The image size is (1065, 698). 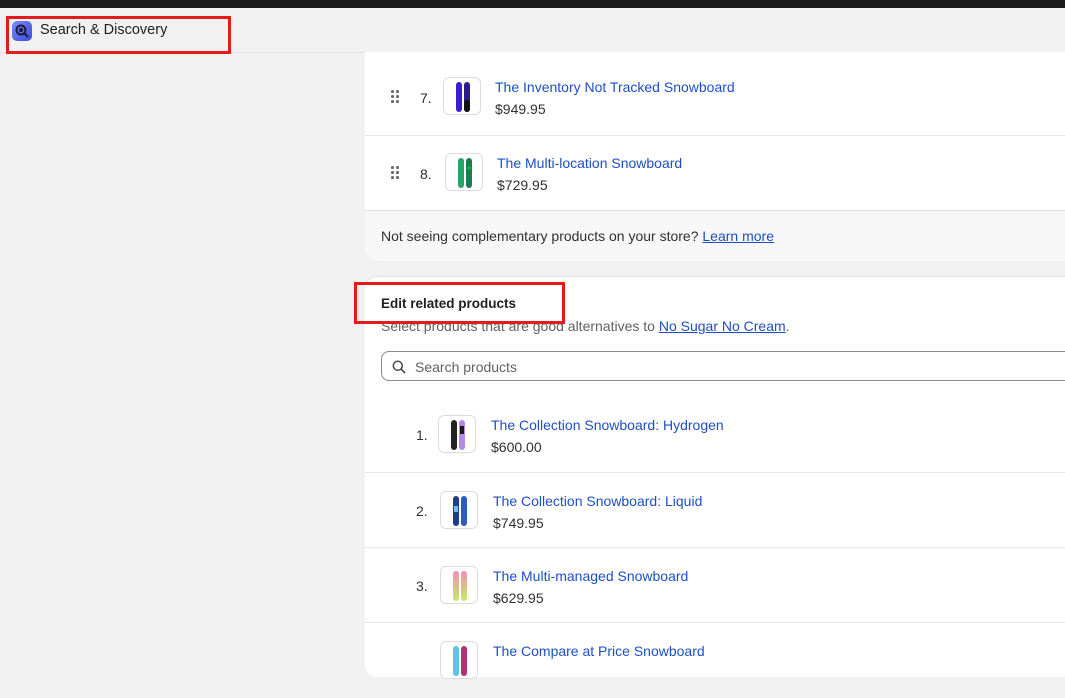 I want to click on search-input, so click(x=715, y=367).